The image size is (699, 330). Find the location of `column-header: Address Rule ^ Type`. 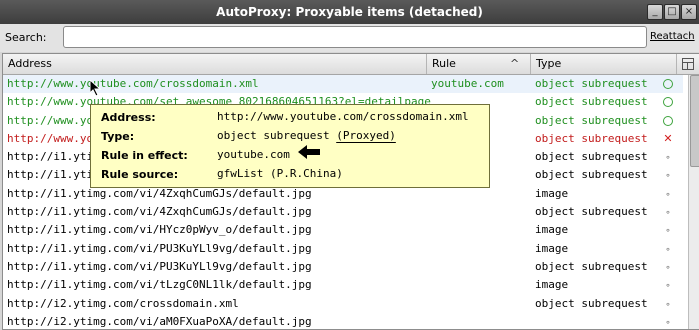

column-header: Address Rule ^ Type is located at coordinates (351, 64).